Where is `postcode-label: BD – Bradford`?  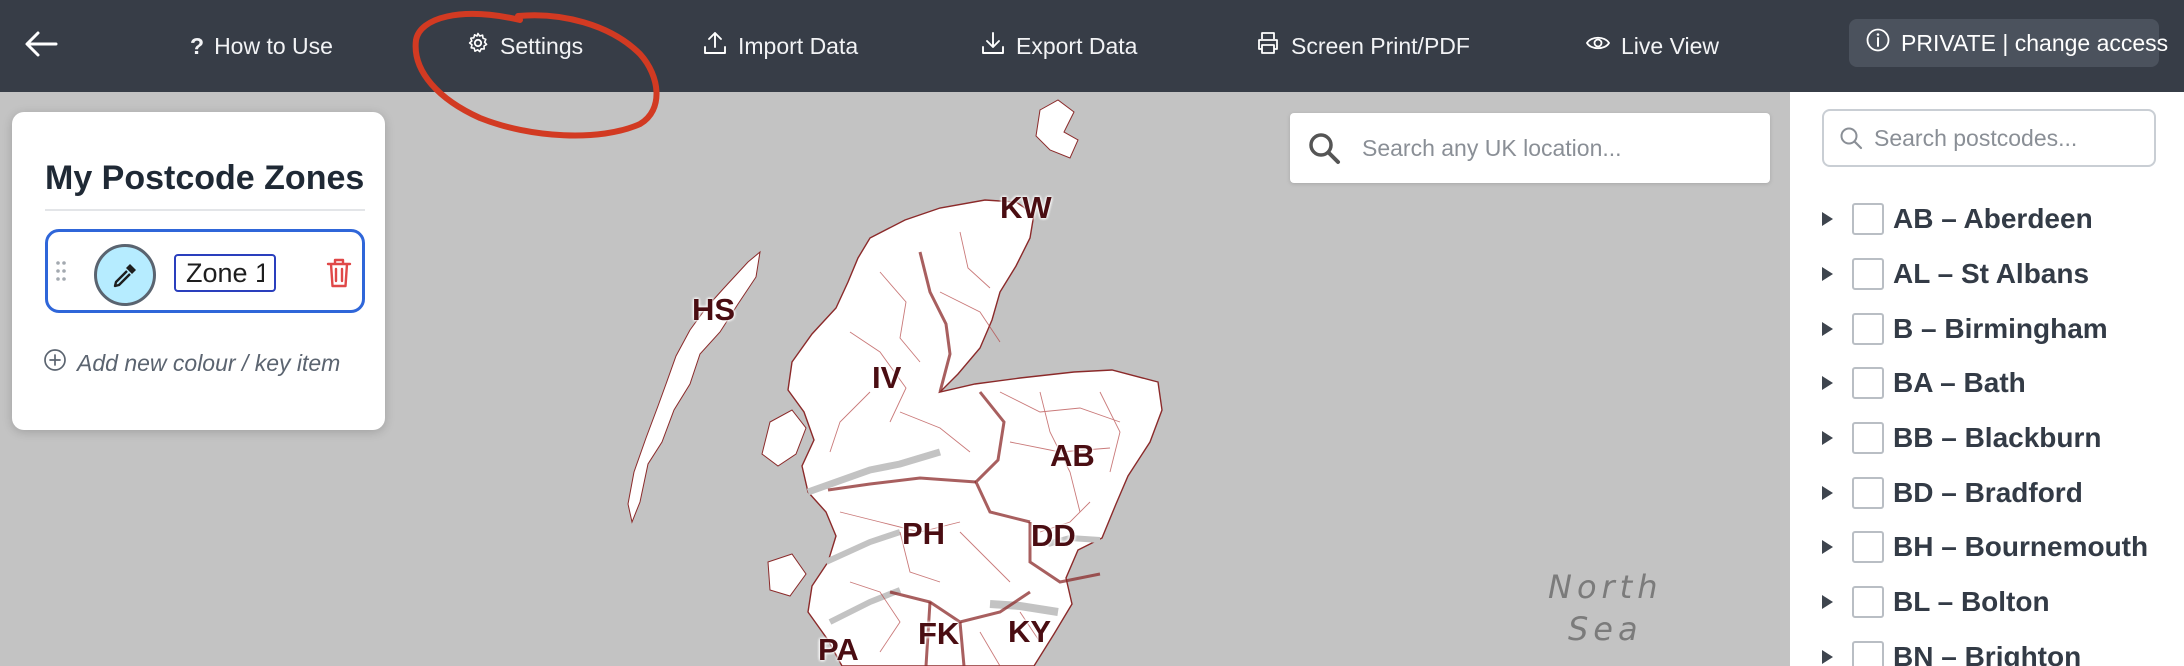 postcode-label: BD – Bradford is located at coordinates (1988, 492).